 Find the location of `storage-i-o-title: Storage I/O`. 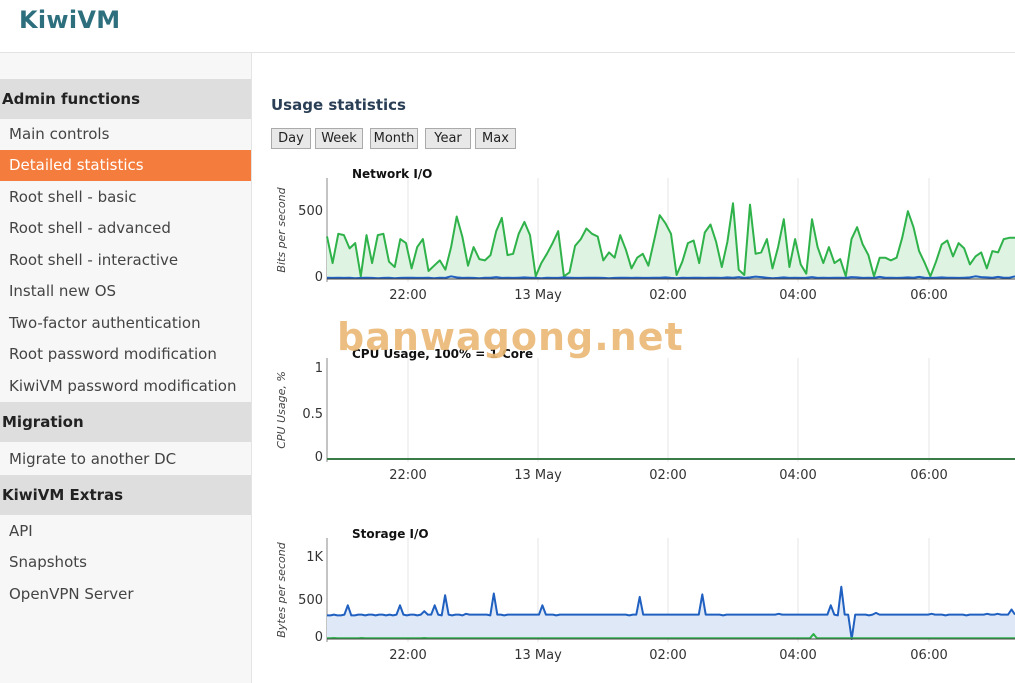

storage-i-o-title: Storage I/O is located at coordinates (390, 534).